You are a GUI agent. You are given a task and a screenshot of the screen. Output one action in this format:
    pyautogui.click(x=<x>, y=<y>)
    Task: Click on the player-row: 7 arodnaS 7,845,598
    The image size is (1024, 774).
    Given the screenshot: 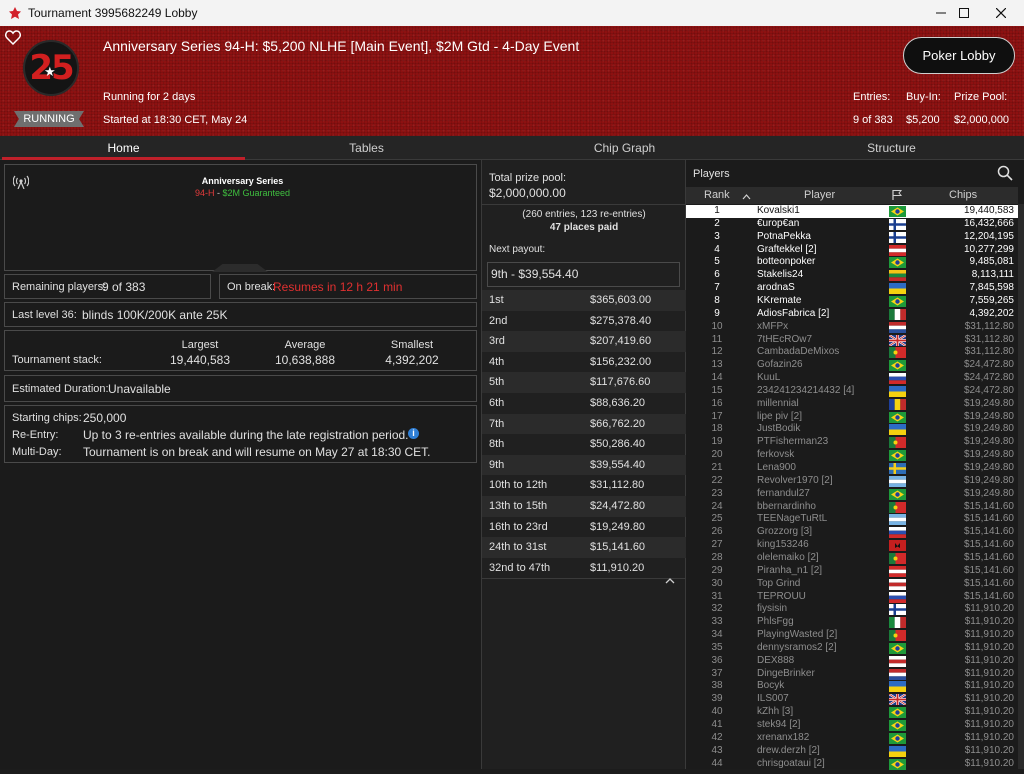 What is the action you would take?
    pyautogui.click(x=852, y=288)
    